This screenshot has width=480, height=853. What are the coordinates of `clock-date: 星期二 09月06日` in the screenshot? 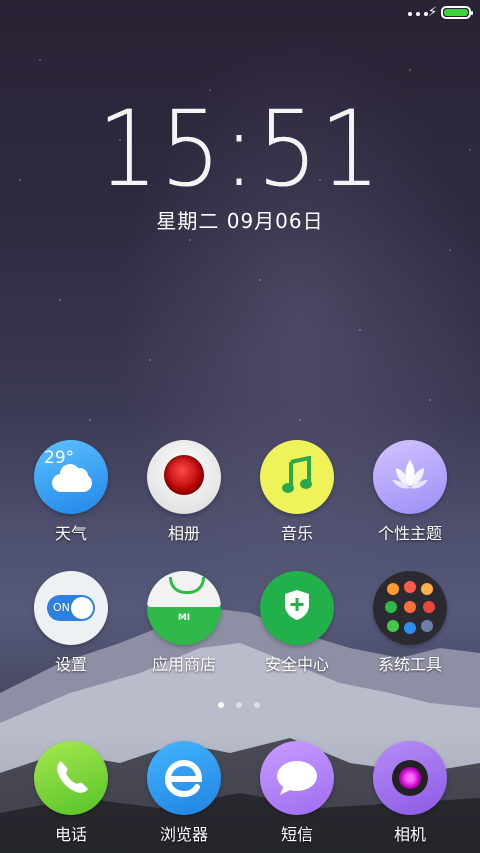 It's located at (240, 221).